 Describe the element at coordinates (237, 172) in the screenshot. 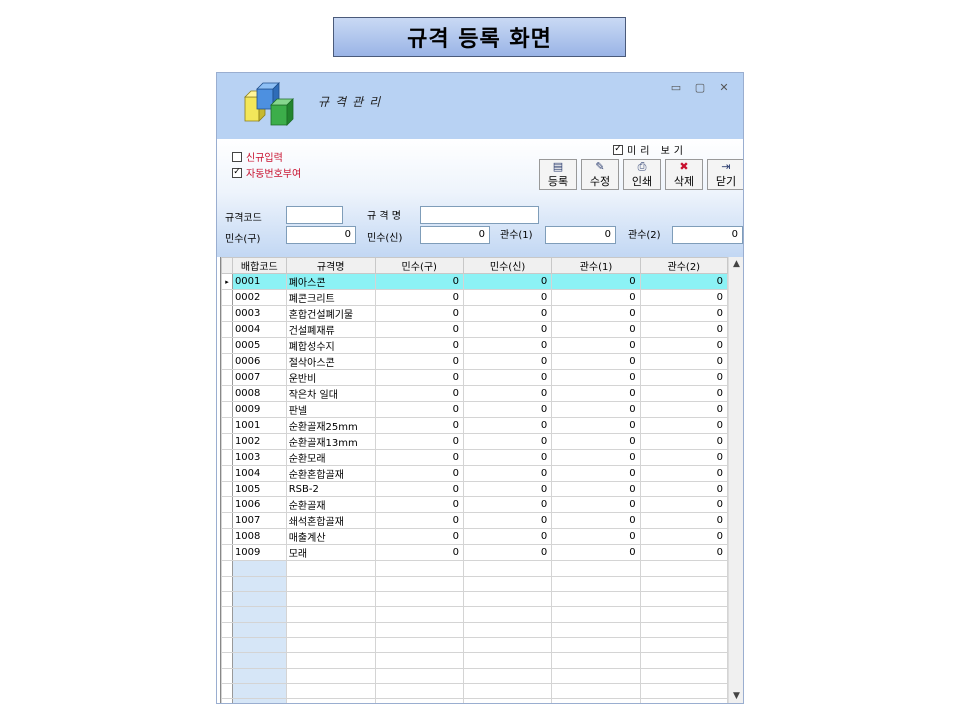

I see `checkbox-box: ✓` at that location.